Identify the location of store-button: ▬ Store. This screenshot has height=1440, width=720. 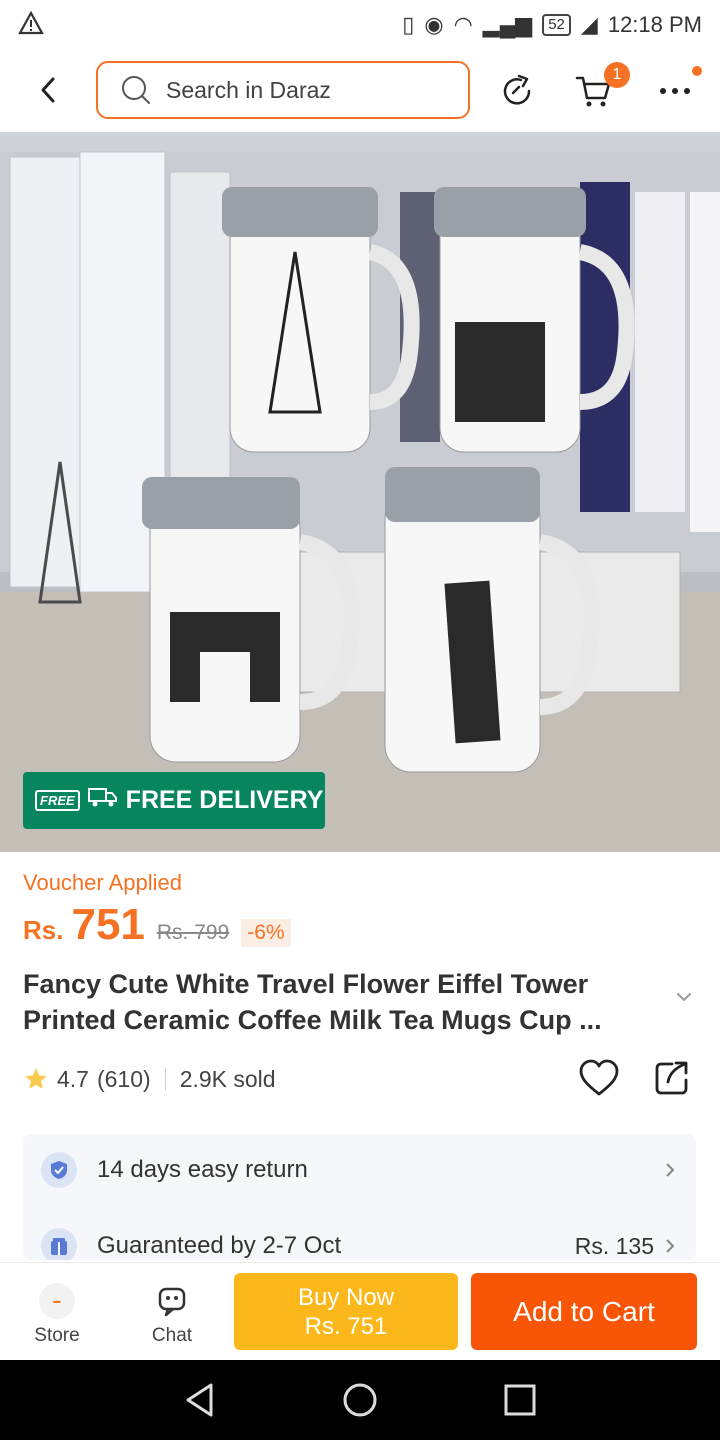
(57, 1315).